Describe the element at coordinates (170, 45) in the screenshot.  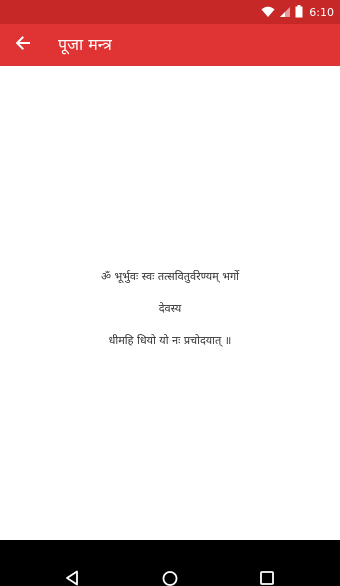
I see `app-bar: पूजा मन्त्र` at that location.